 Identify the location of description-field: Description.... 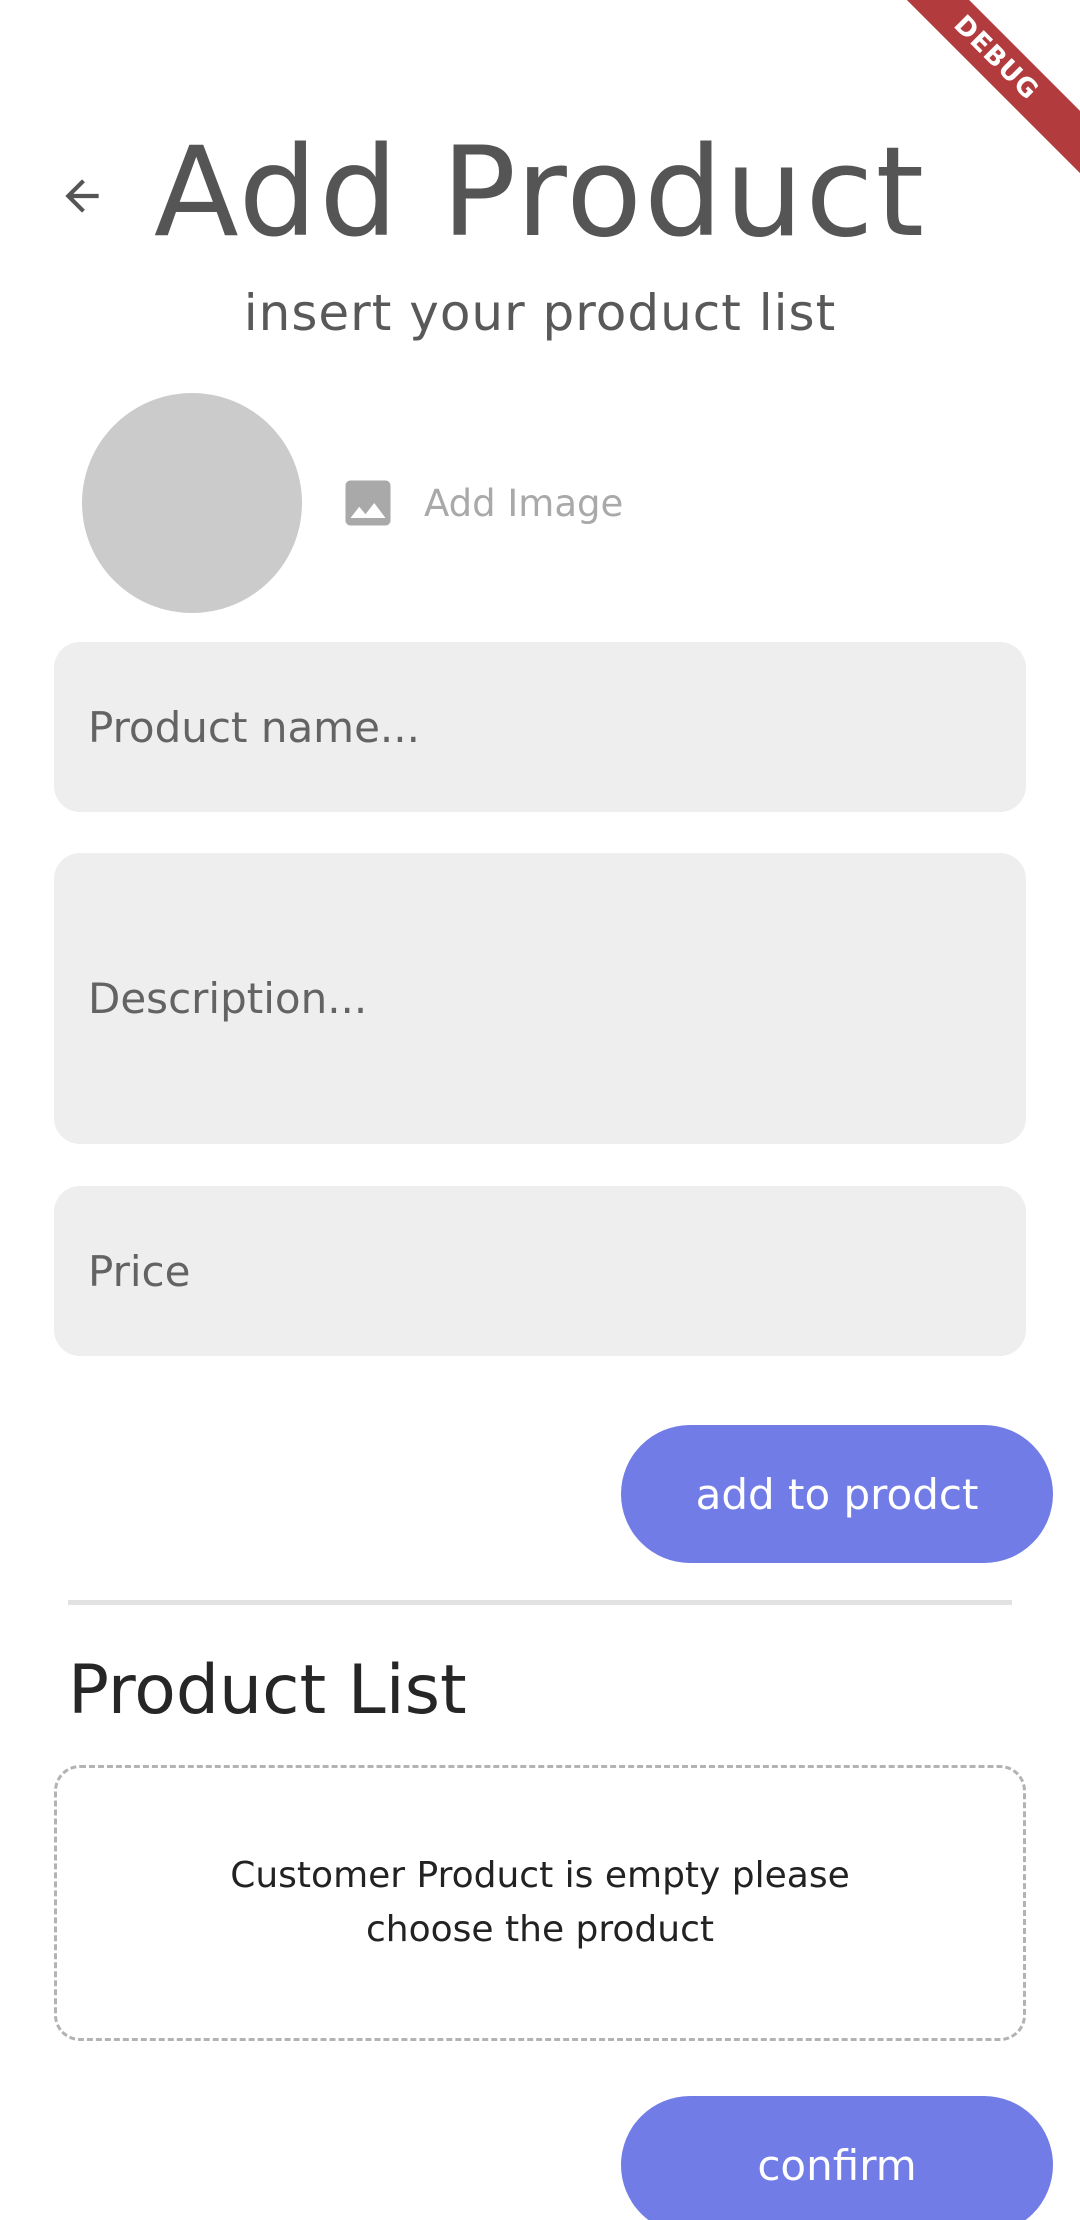
(540, 998).